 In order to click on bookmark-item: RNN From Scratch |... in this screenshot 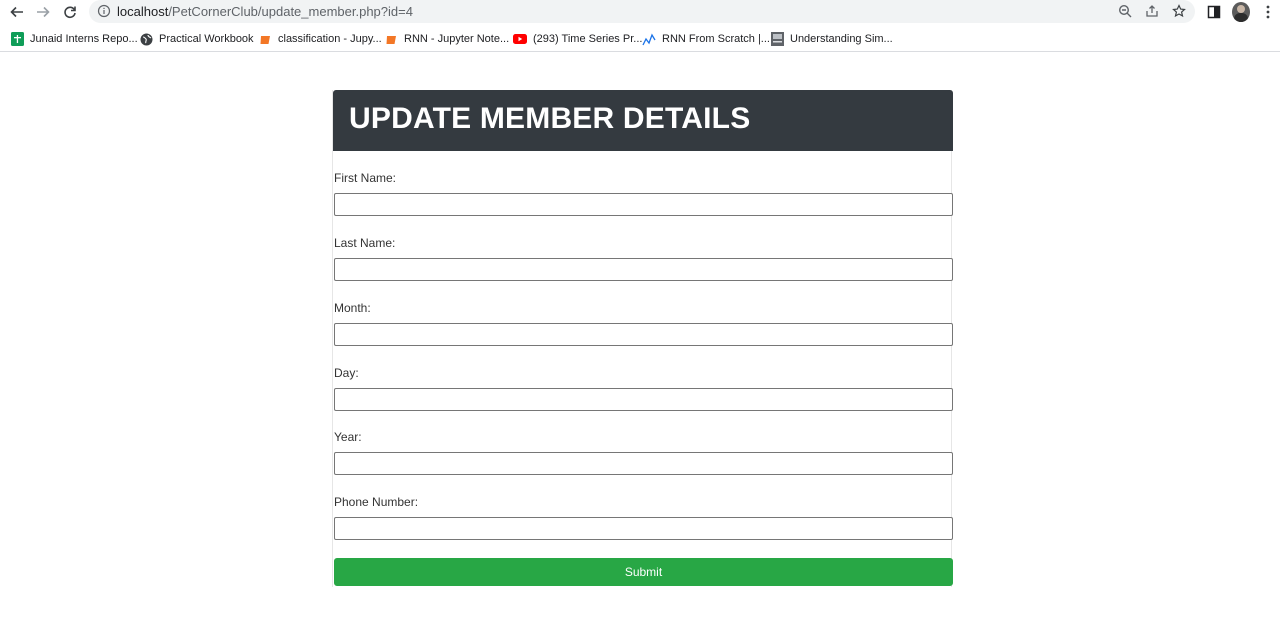, I will do `click(706, 39)`.